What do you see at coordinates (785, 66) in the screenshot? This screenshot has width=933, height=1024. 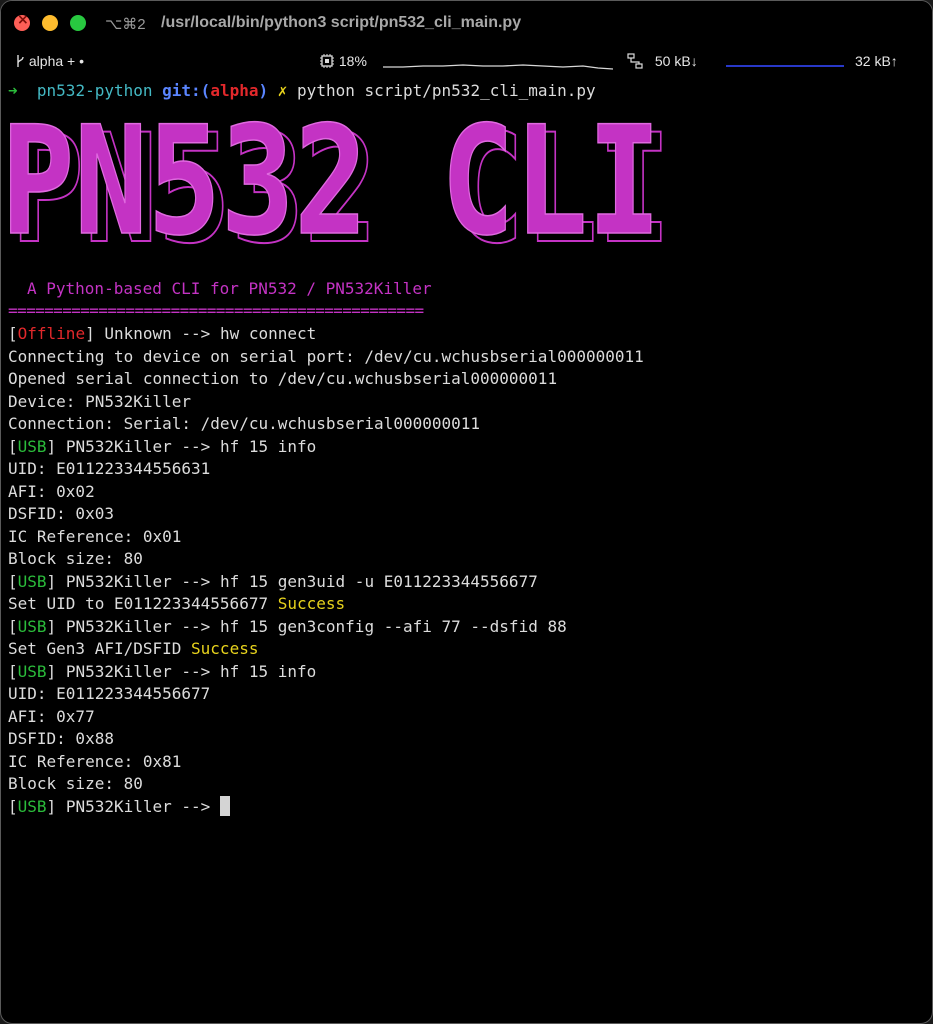 I see `network-bar` at bounding box center [785, 66].